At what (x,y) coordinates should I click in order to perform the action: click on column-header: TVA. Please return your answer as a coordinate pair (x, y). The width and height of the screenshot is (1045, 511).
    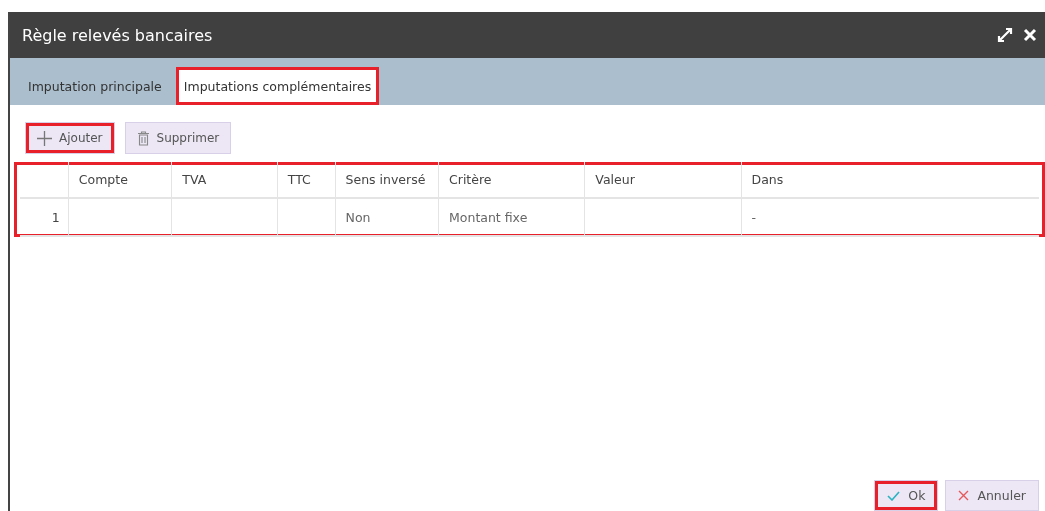
    Looking at the image, I should click on (224, 179).